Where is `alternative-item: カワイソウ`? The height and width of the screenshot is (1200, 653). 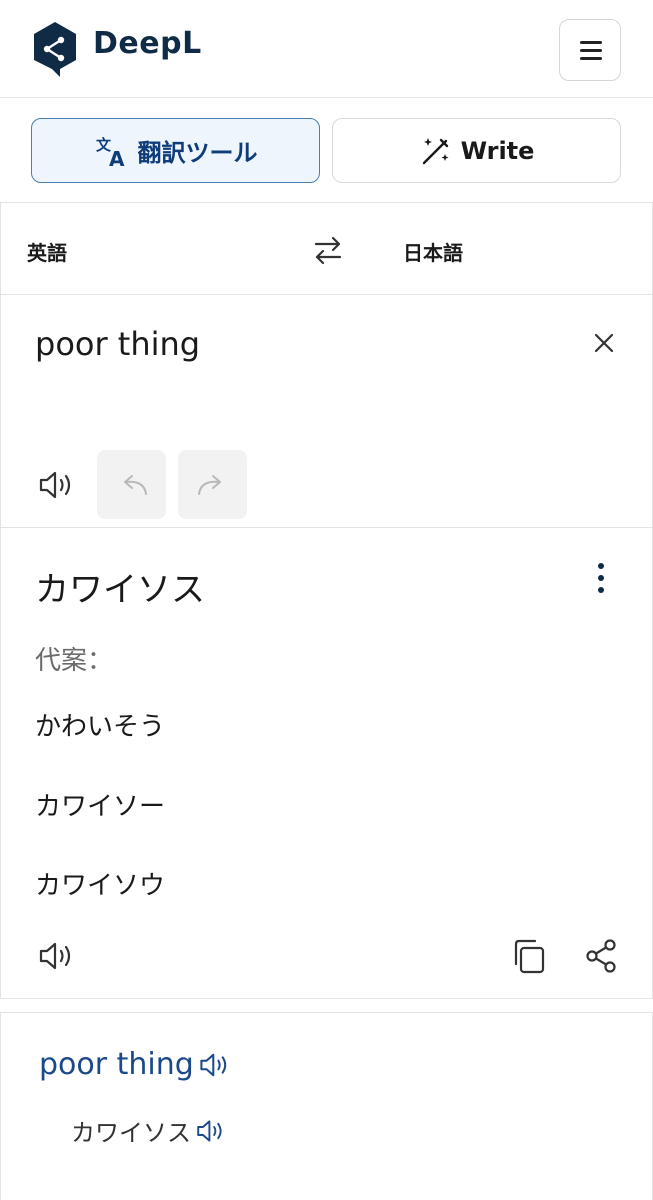
alternative-item: カワイソウ is located at coordinates (100, 883).